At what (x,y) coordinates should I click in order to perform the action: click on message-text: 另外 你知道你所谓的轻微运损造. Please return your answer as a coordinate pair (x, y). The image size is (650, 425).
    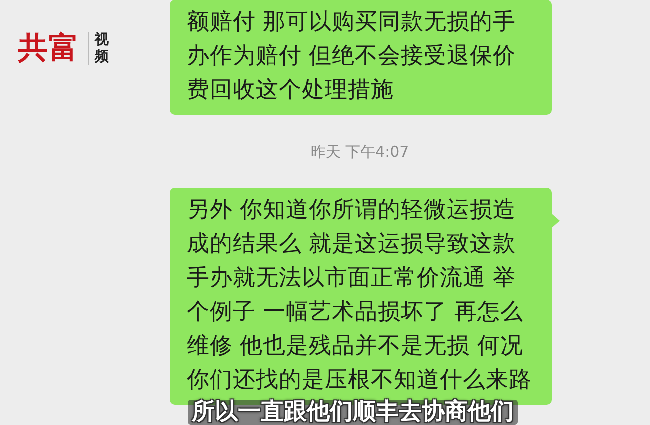
    Looking at the image, I should click on (352, 210).